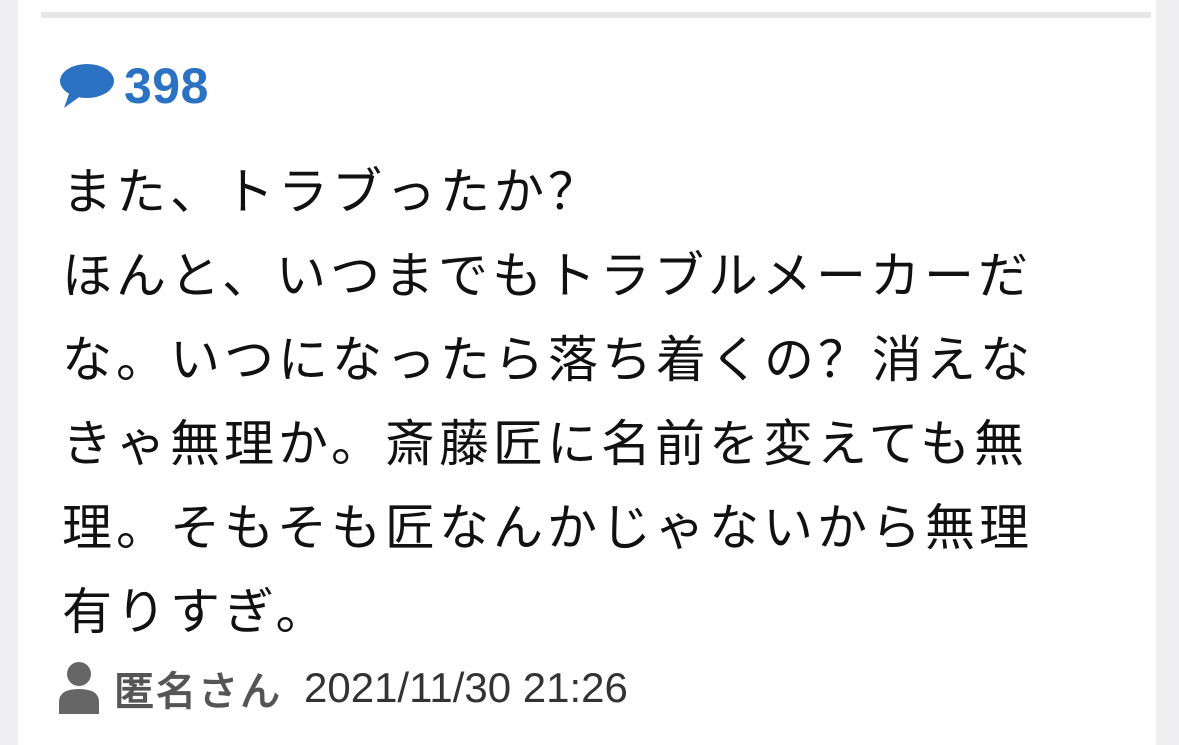 This screenshot has height=745, width=1179. Describe the element at coordinates (198, 692) in the screenshot. I see `author-name: 匿名さん` at that location.